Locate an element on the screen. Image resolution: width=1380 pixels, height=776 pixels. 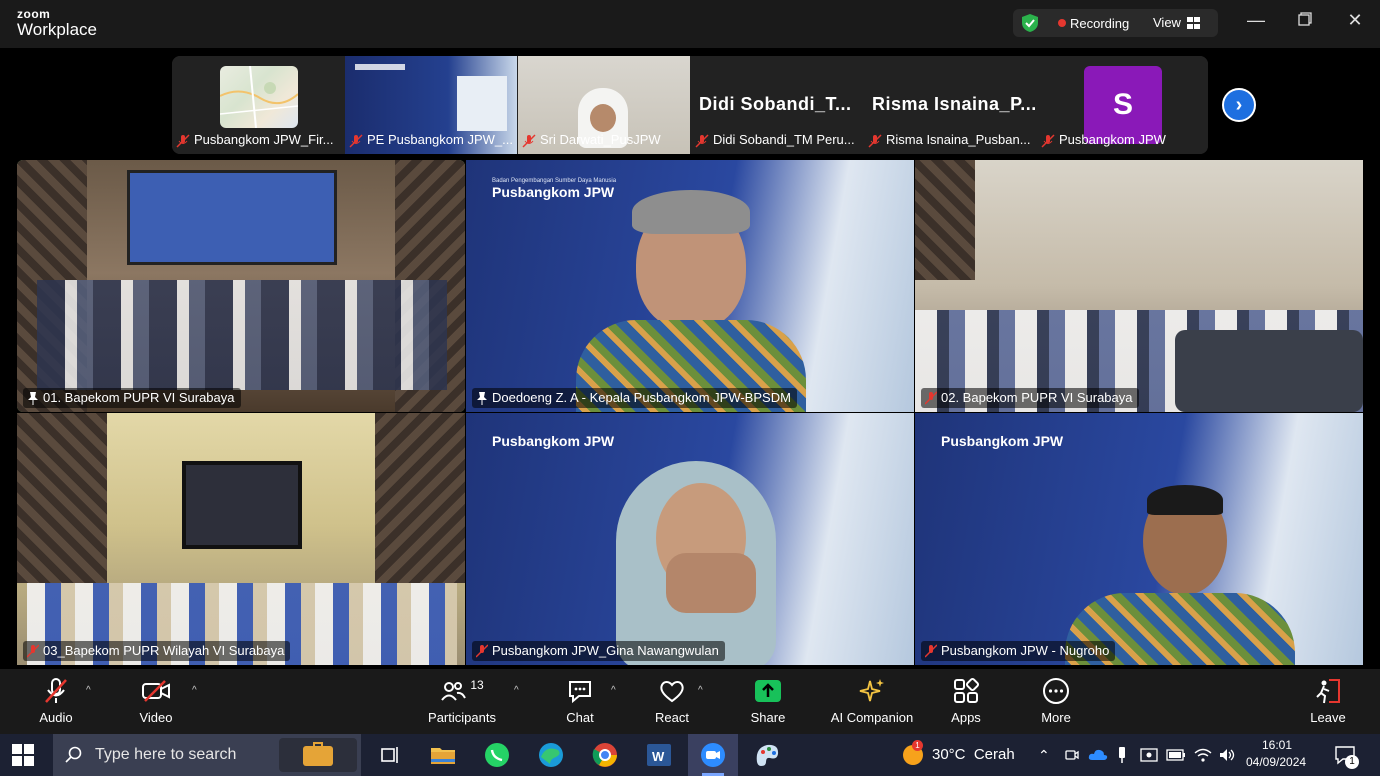
video-tile: 02. Bapekom PUPR VI Surabaya is located at coordinates (1139, 286).